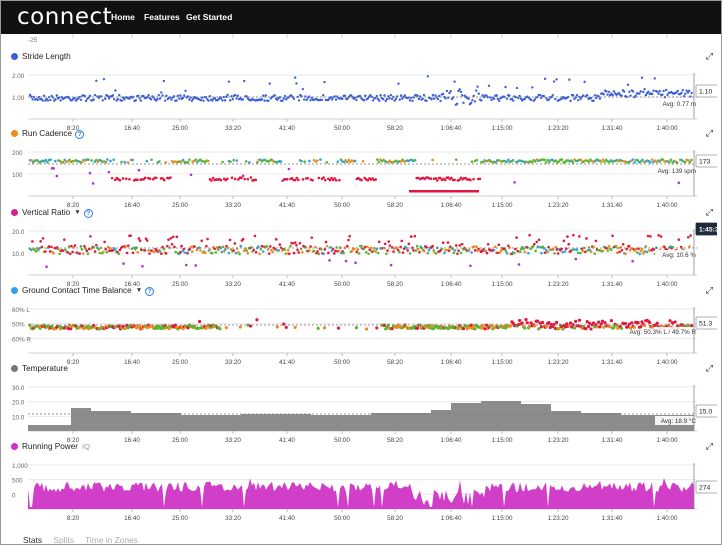  Describe the element at coordinates (32, 539) in the screenshot. I see `tab-stats: Stats` at that location.